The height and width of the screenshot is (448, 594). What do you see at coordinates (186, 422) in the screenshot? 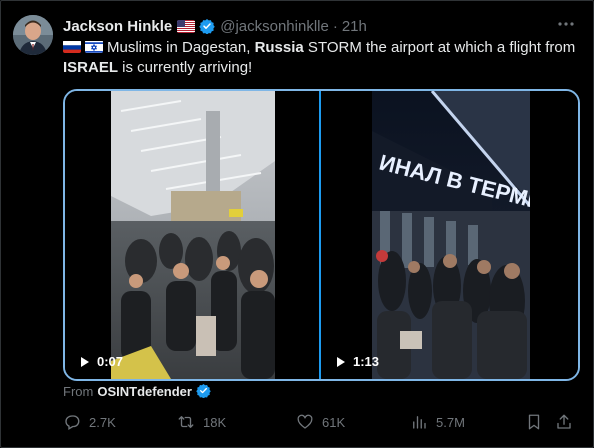
I see `retweet-icon` at bounding box center [186, 422].